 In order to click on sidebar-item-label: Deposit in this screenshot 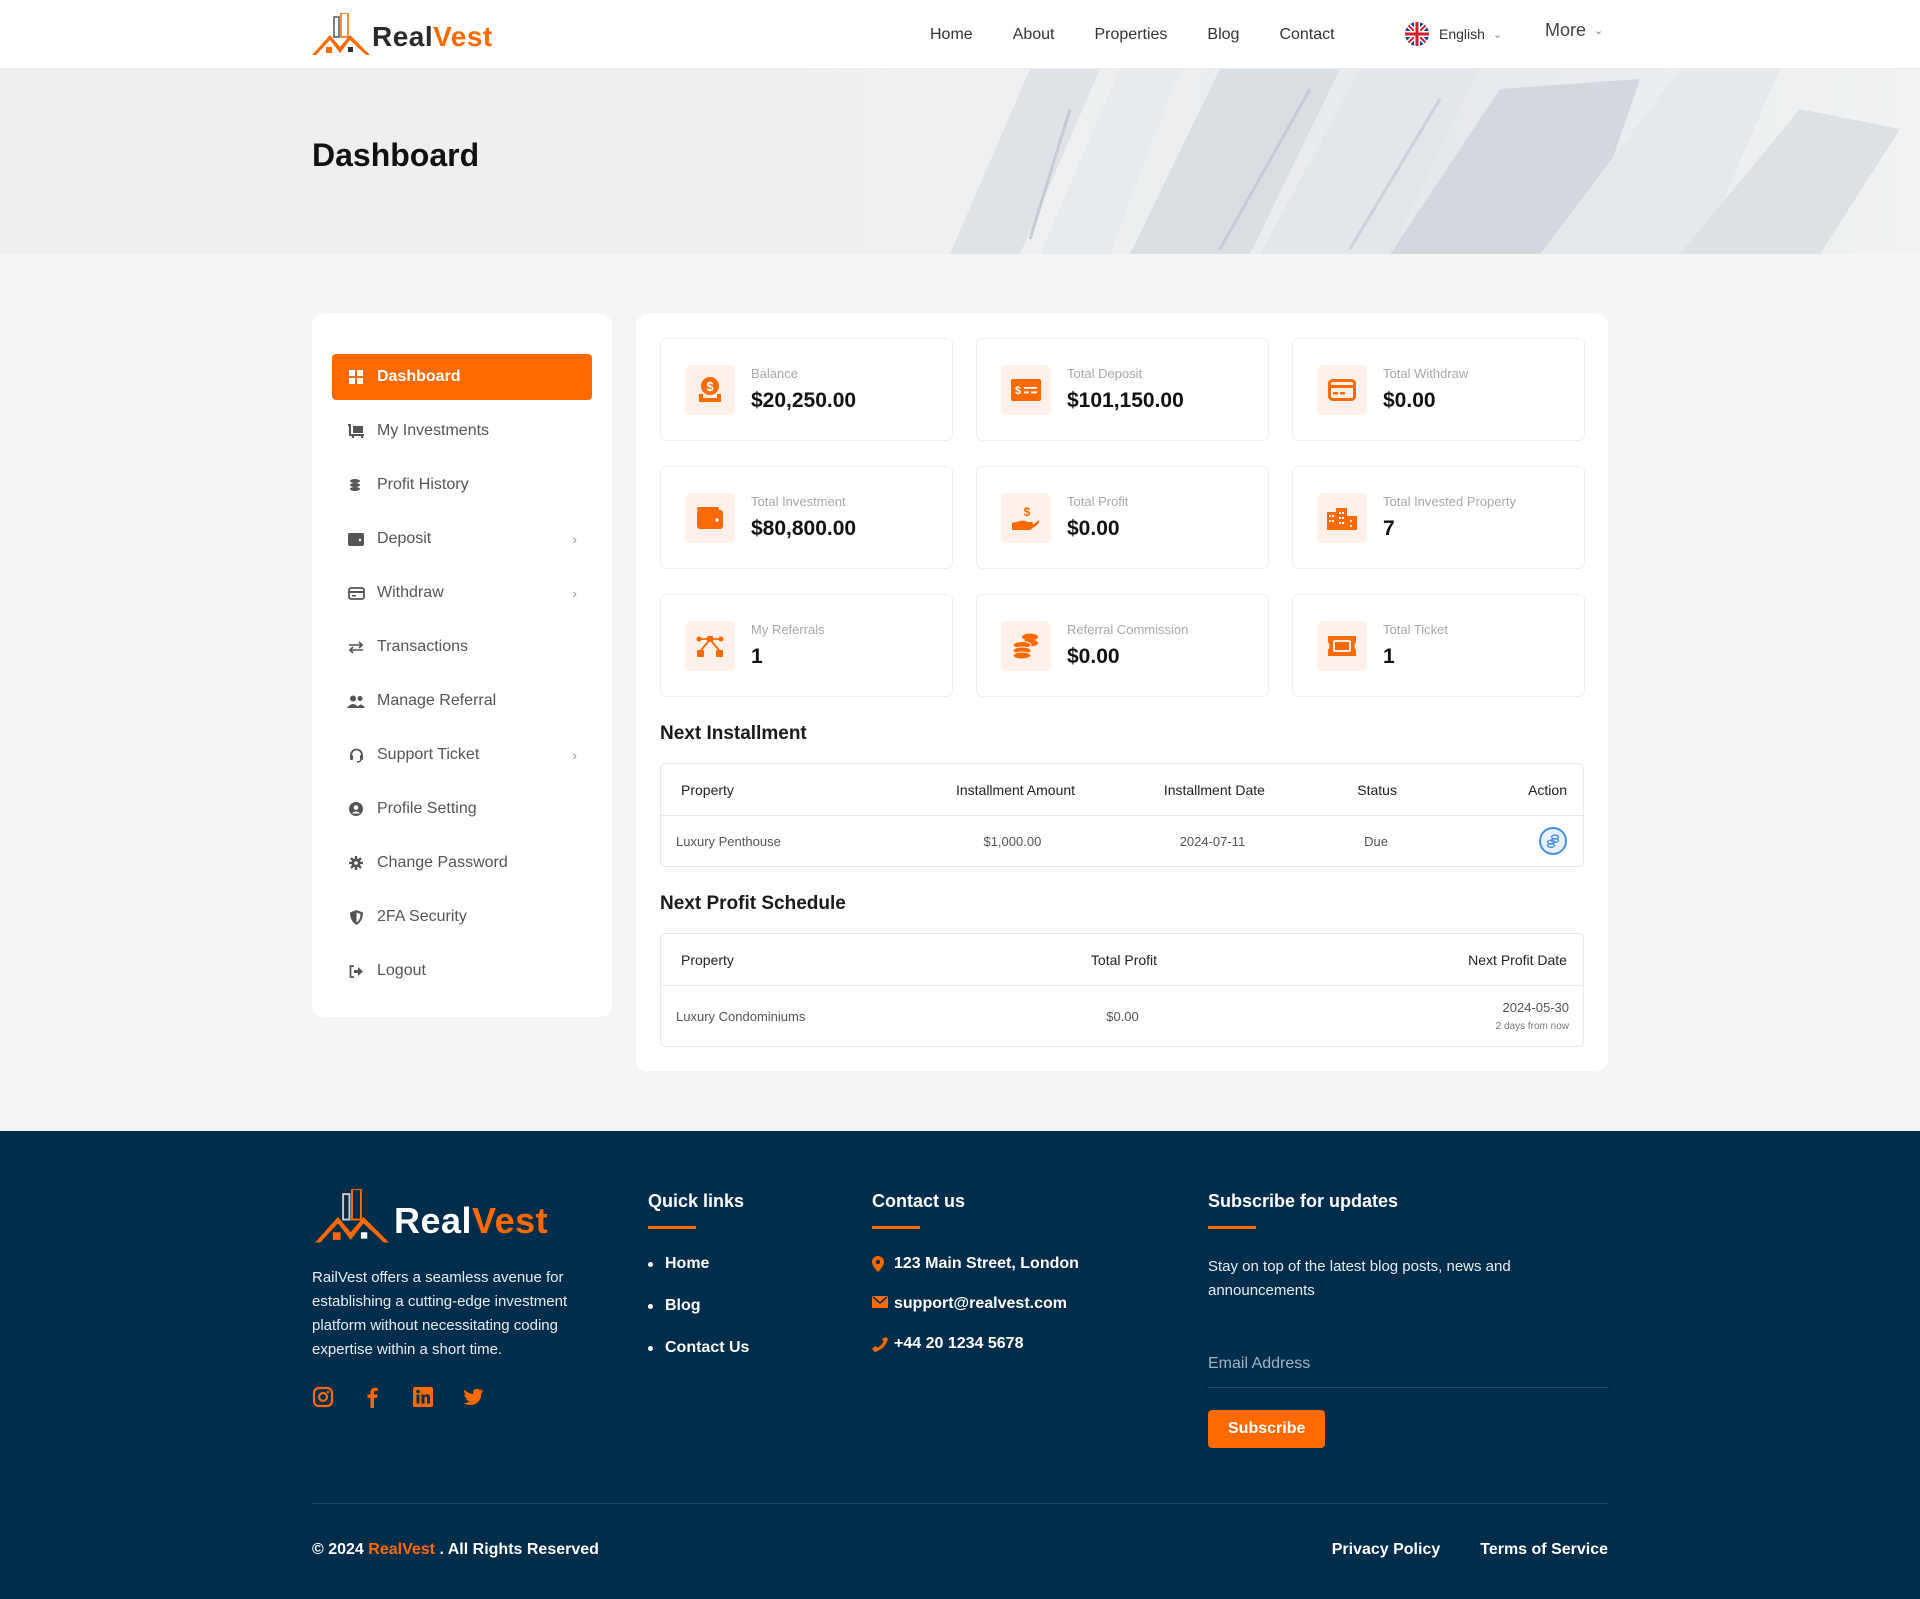, I will do `click(404, 538)`.